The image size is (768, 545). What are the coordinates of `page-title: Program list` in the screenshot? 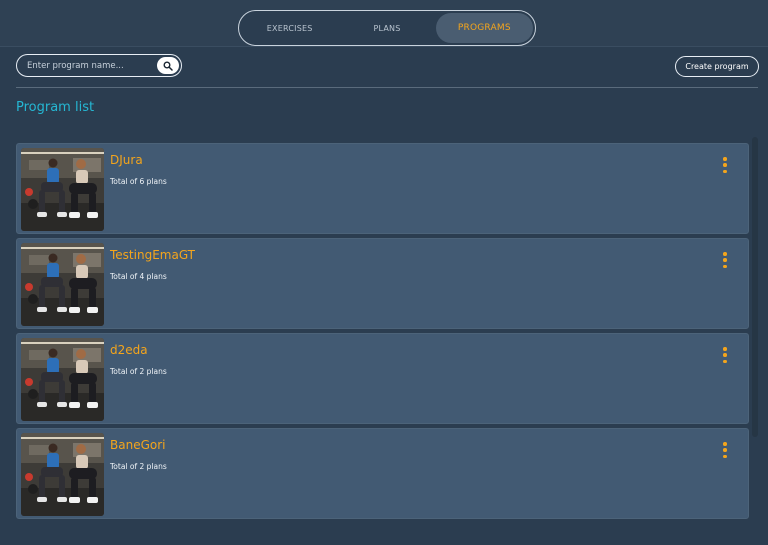 It's located at (55, 107).